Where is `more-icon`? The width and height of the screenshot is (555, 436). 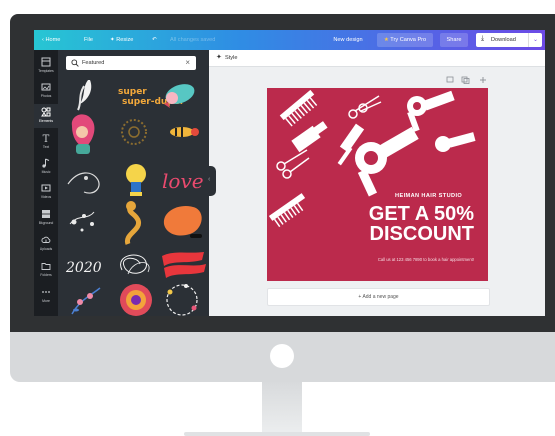 more-icon is located at coordinates (46, 292).